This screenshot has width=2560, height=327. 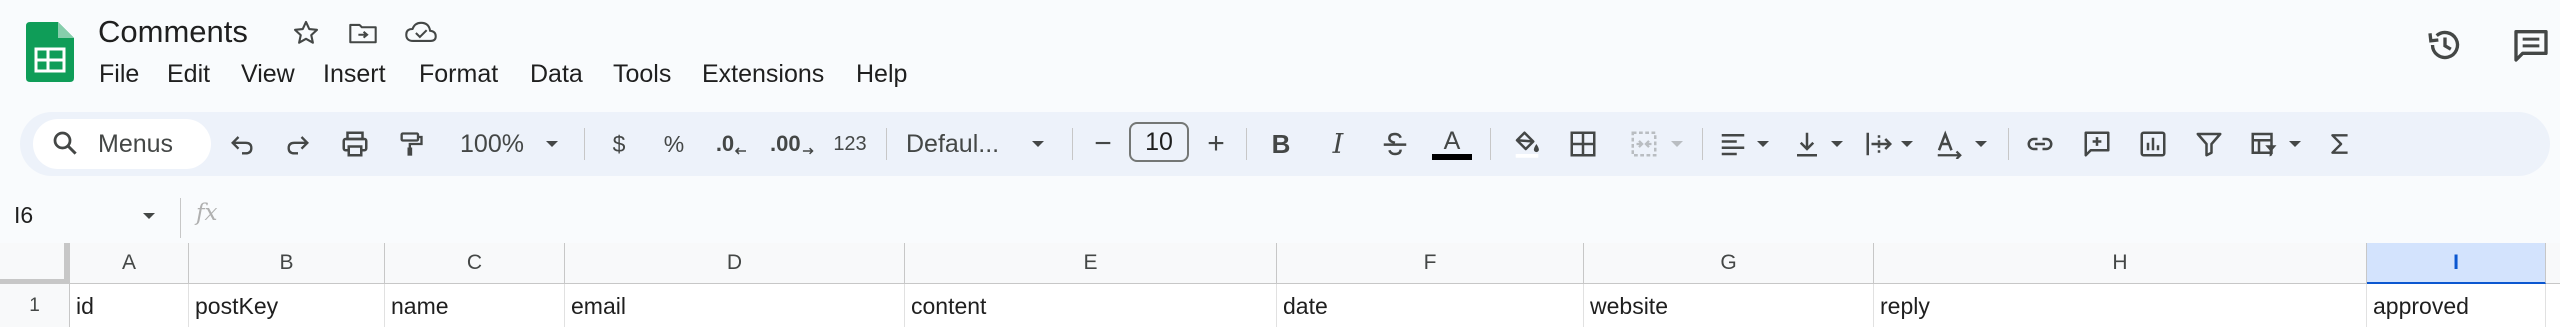 I want to click on menu-view: View, so click(x=268, y=74).